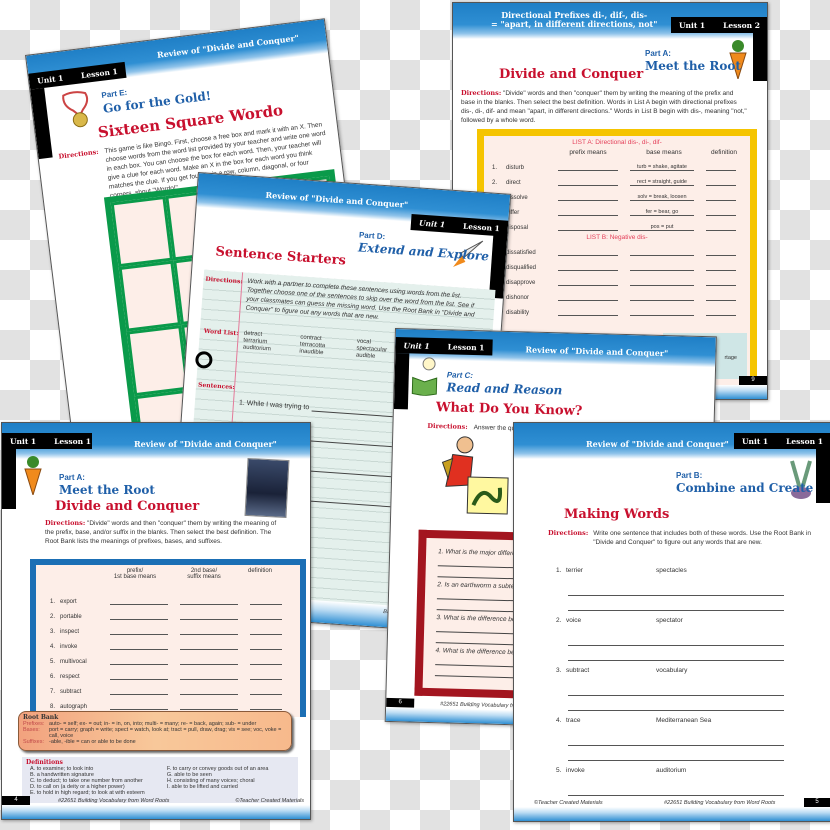 The width and height of the screenshot is (830, 830). I want to click on table-row: 5. multivocal, so click(168, 657).